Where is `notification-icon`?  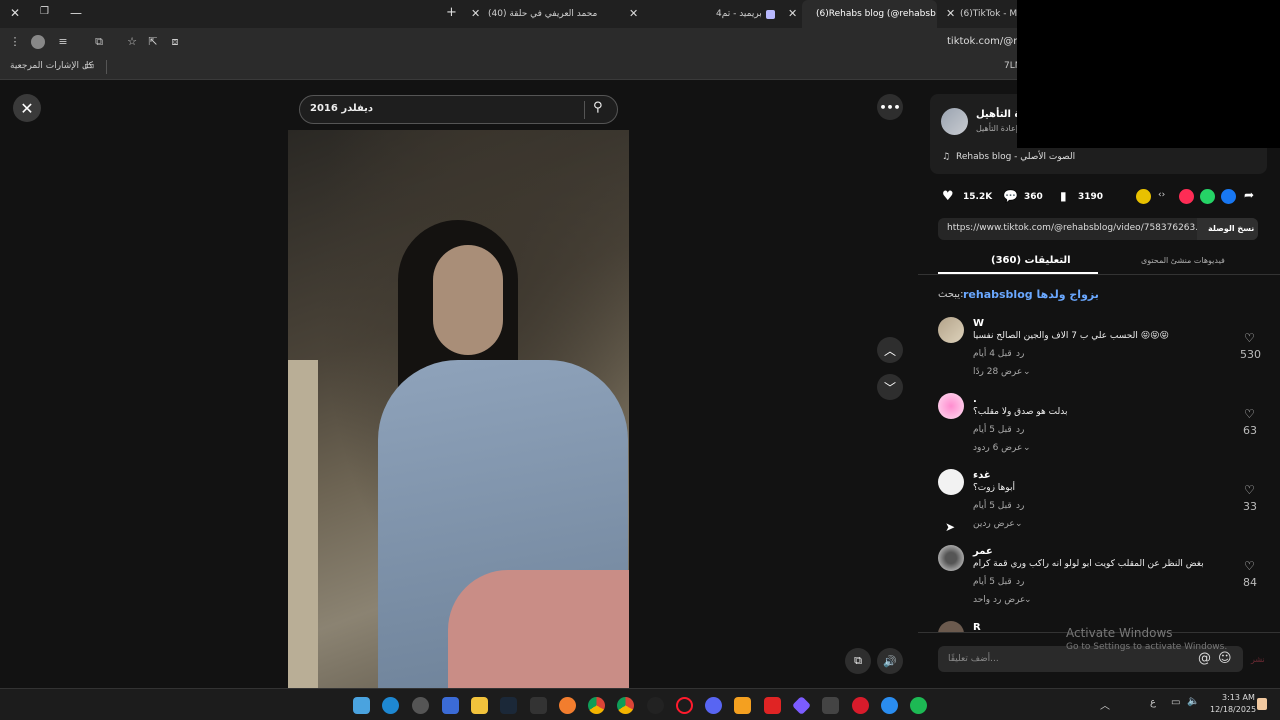 notification-icon is located at coordinates (1262, 704).